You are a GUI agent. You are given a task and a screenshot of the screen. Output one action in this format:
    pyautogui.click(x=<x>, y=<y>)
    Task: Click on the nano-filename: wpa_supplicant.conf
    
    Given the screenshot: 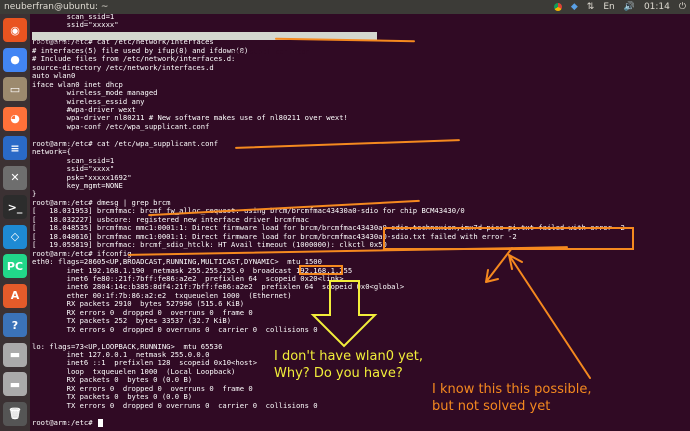 What is the action you would take?
    pyautogui.click(x=273, y=51)
    